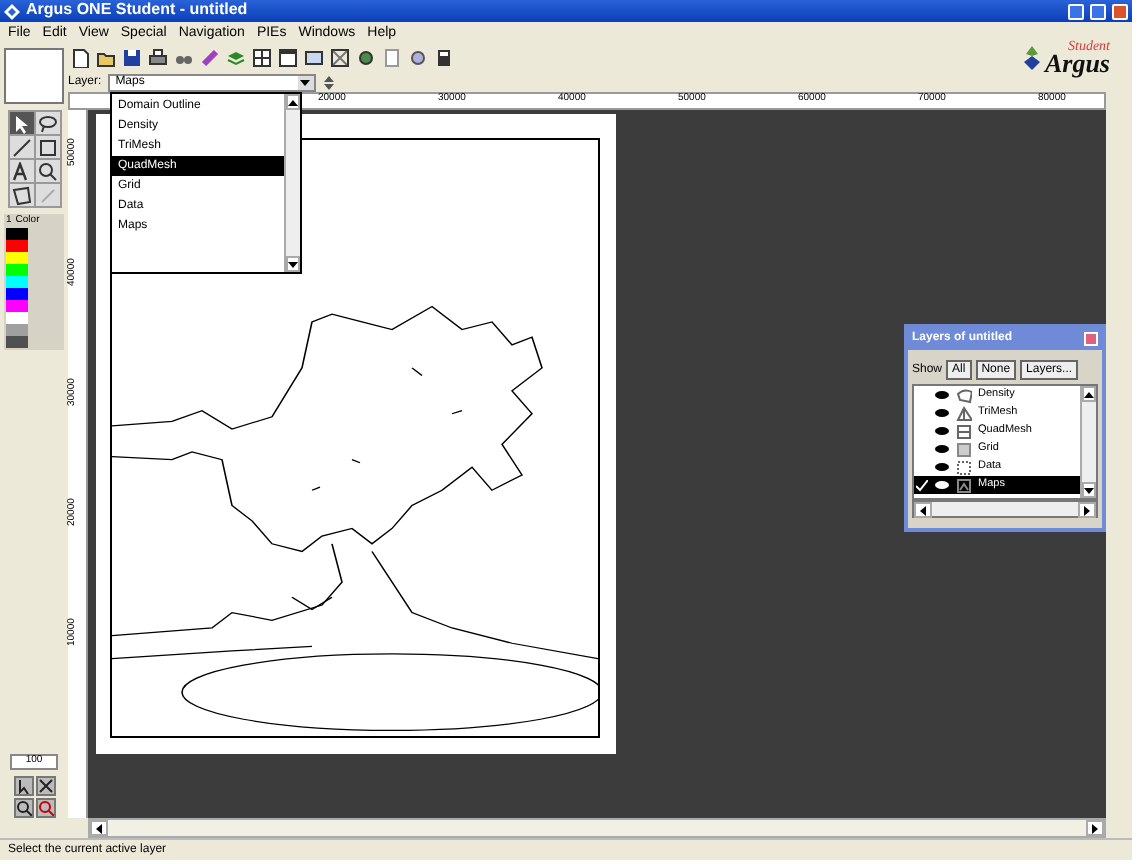 This screenshot has height=864, width=1146. Describe the element at coordinates (158, 58) in the screenshot. I see `printer-icon` at that location.